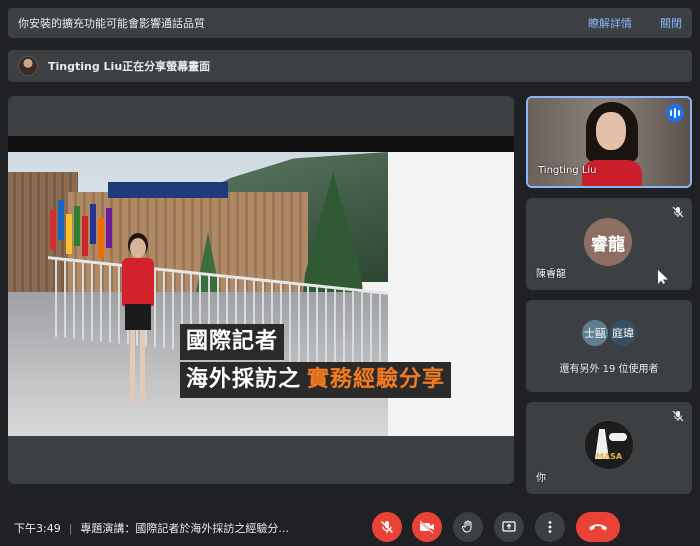  I want to click on raise-hand-button, so click(468, 527).